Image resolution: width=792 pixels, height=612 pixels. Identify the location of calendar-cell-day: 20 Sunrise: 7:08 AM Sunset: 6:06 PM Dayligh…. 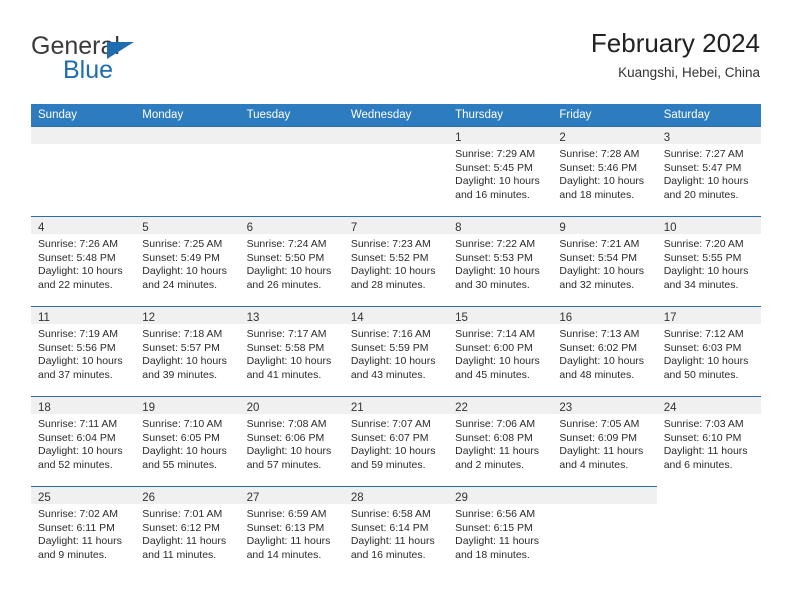
(291, 441).